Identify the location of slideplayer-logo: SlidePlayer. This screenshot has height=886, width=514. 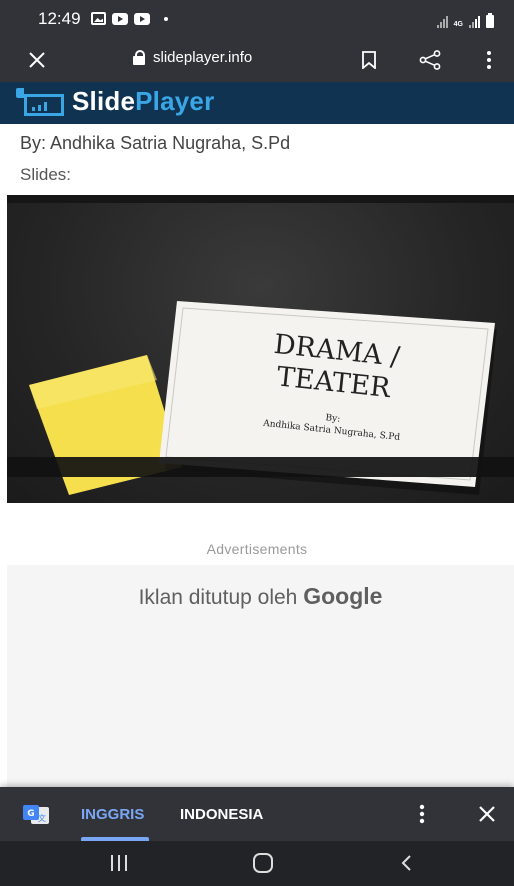
(143, 101).